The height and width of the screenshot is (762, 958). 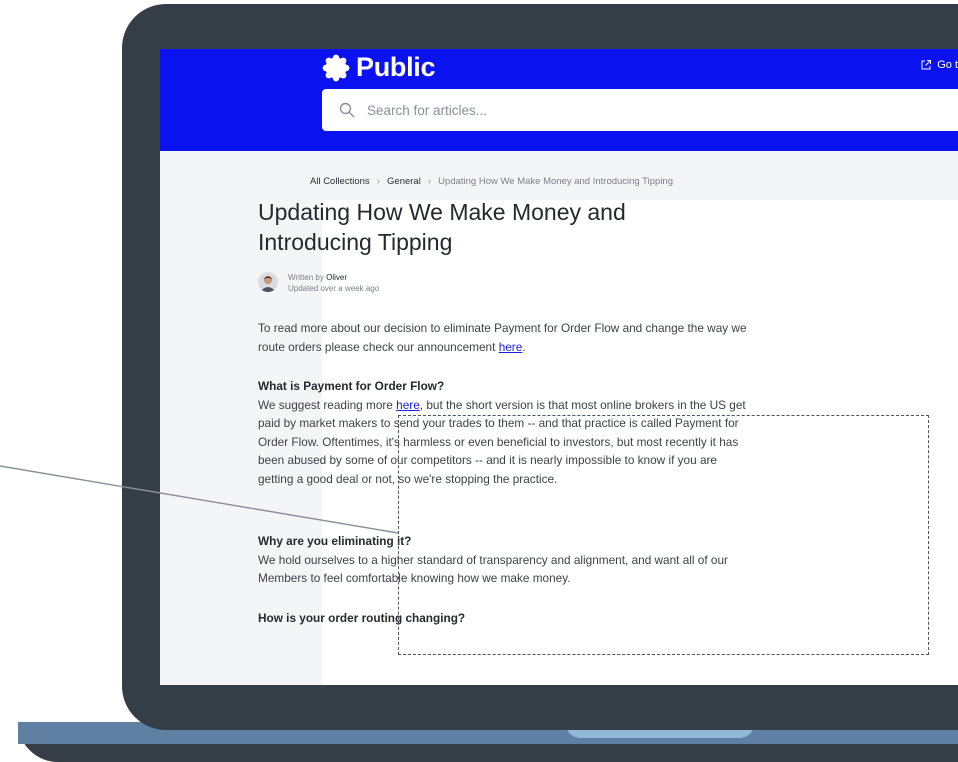 I want to click on search-input, so click(x=647, y=110).